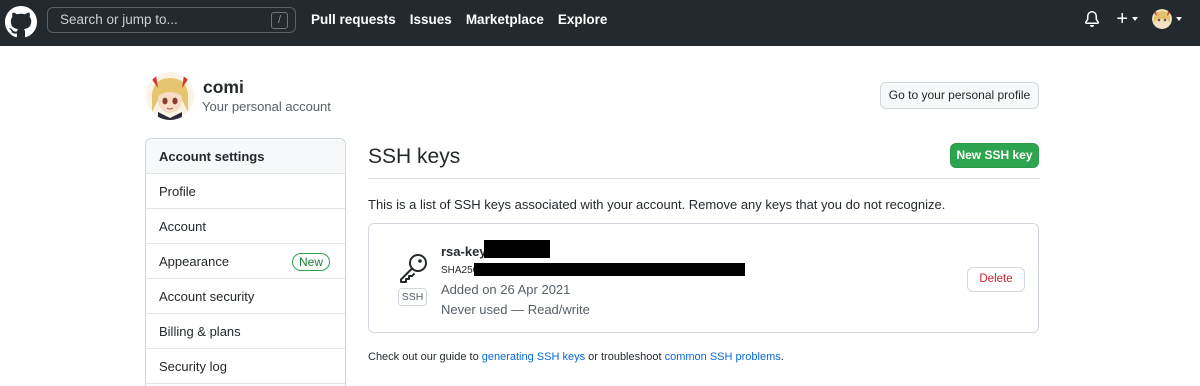  What do you see at coordinates (21, 22) in the screenshot?
I see `github-logo-icon` at bounding box center [21, 22].